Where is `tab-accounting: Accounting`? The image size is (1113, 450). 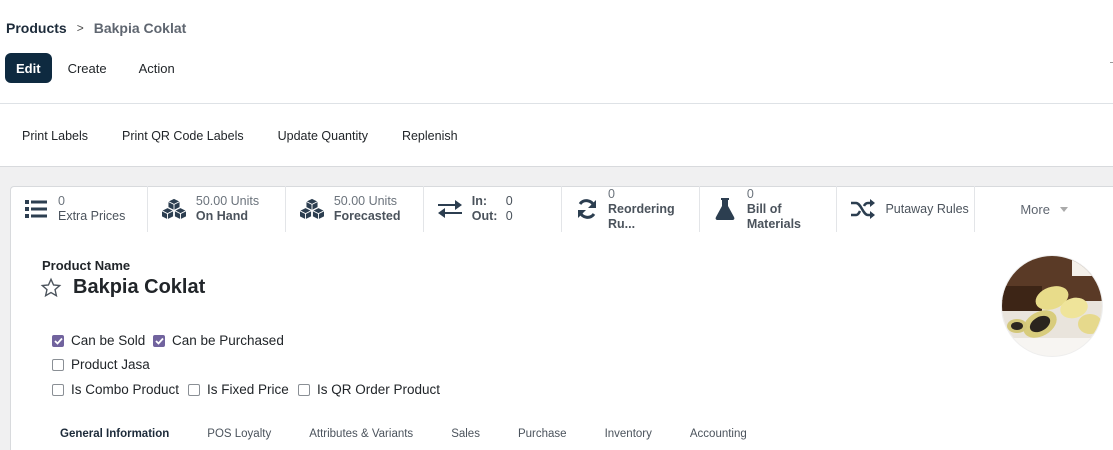 tab-accounting: Accounting is located at coordinates (718, 434).